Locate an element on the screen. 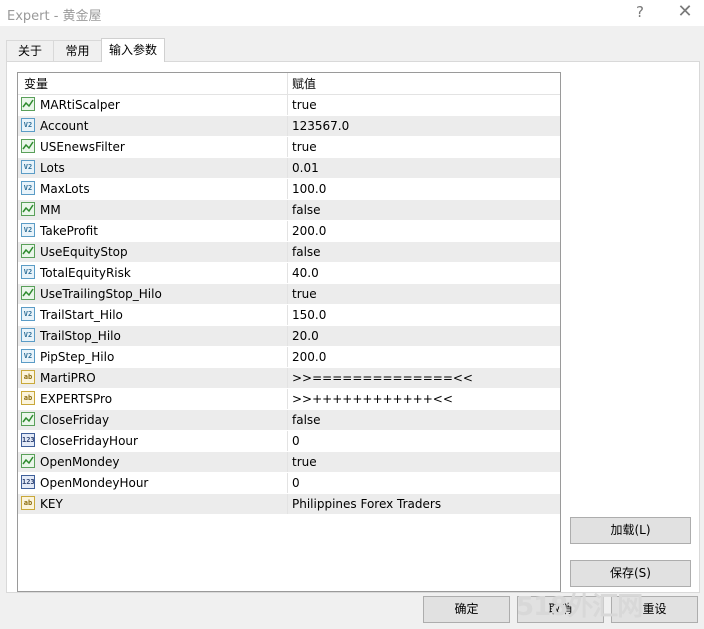 This screenshot has width=704, height=629. table-row: UseEquityStop false is located at coordinates (289, 252).